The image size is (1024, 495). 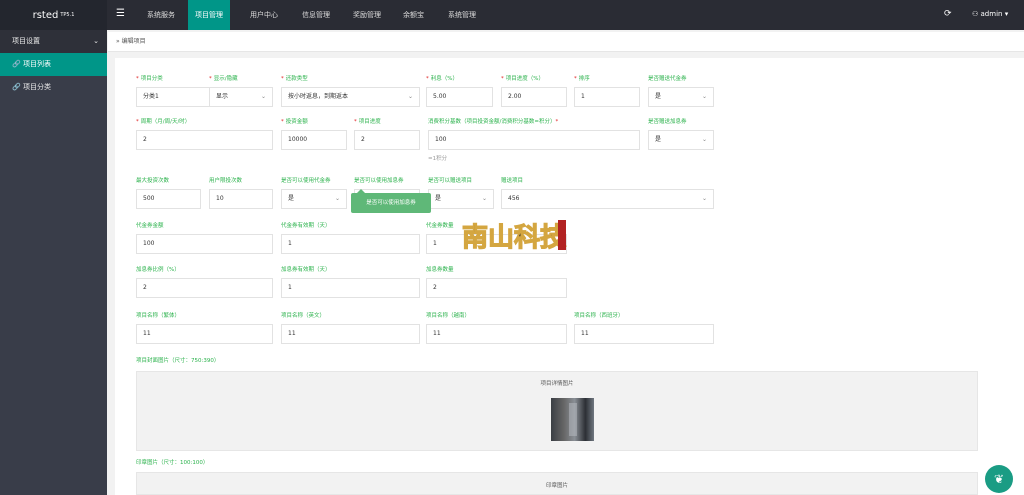 I want to click on give-coupon-select: 是 ⌄, so click(x=681, y=97).